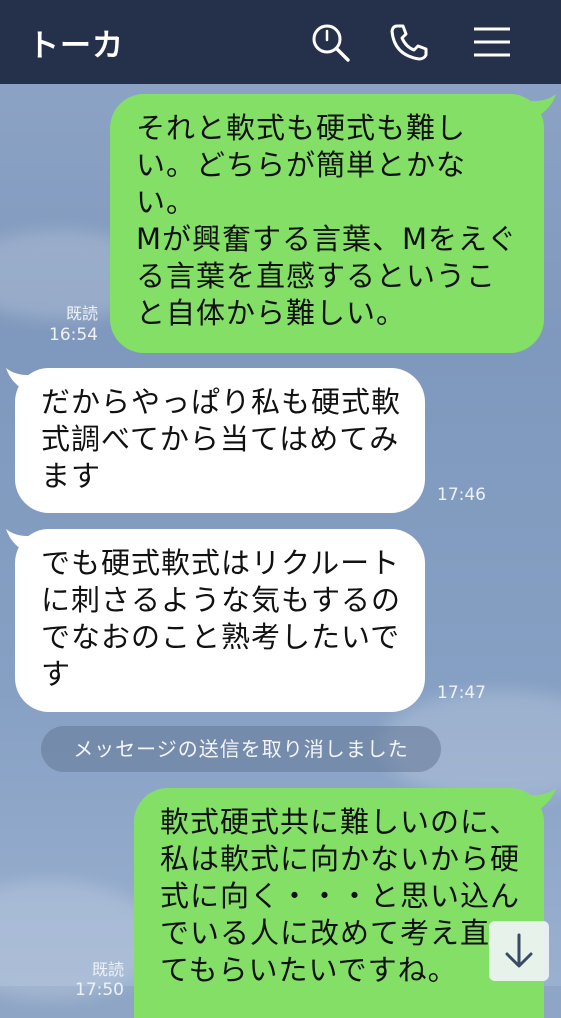  What do you see at coordinates (76, 46) in the screenshot?
I see `chat-title: トーカ` at bounding box center [76, 46].